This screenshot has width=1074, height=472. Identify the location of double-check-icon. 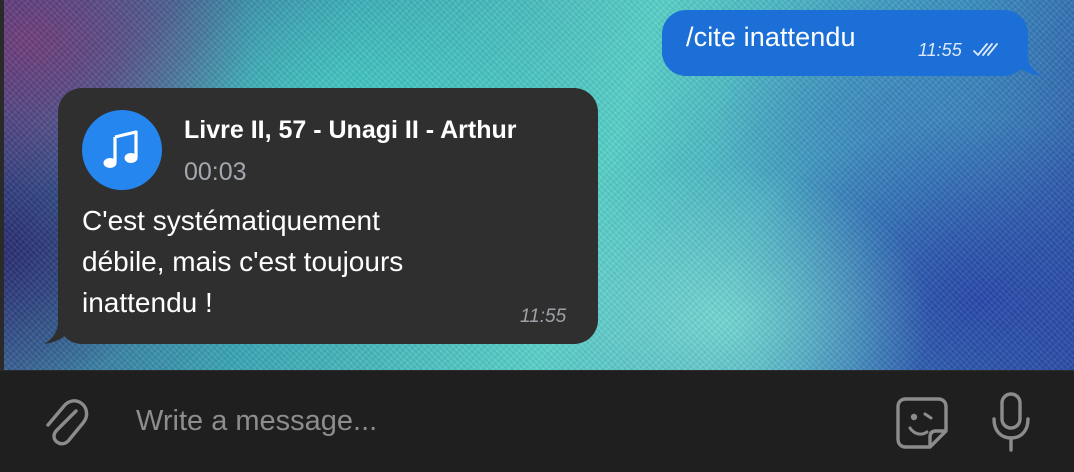
(985, 49).